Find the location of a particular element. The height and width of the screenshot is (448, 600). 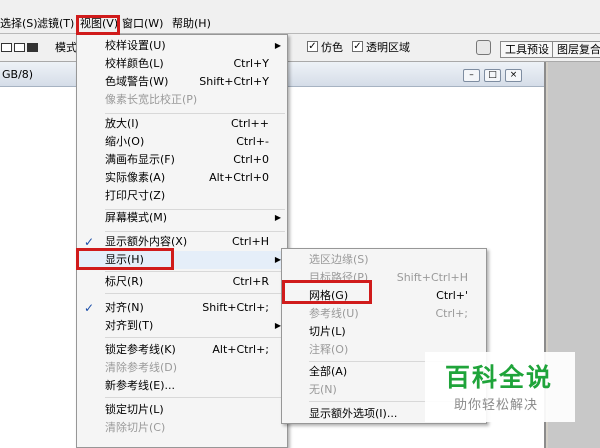

watermark-logo: 百科全说 助你轻松解决 is located at coordinates (500, 387).